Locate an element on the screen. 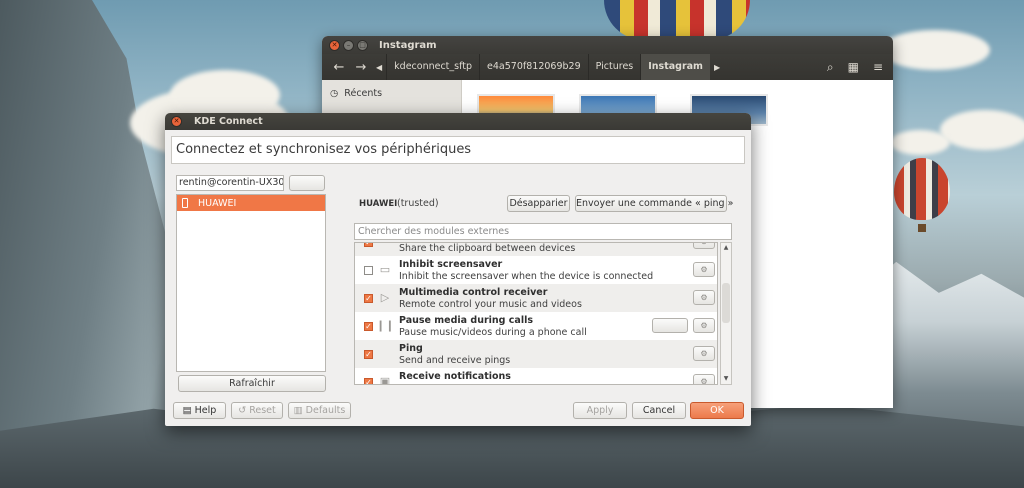  file-manager-titlebar: ✕ – □ Instagram is located at coordinates (607, 45).